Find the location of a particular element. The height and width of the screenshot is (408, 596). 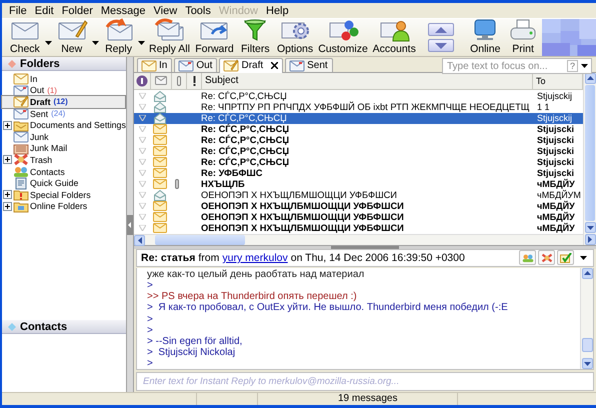

unread-count: (12) is located at coordinates (61, 101).